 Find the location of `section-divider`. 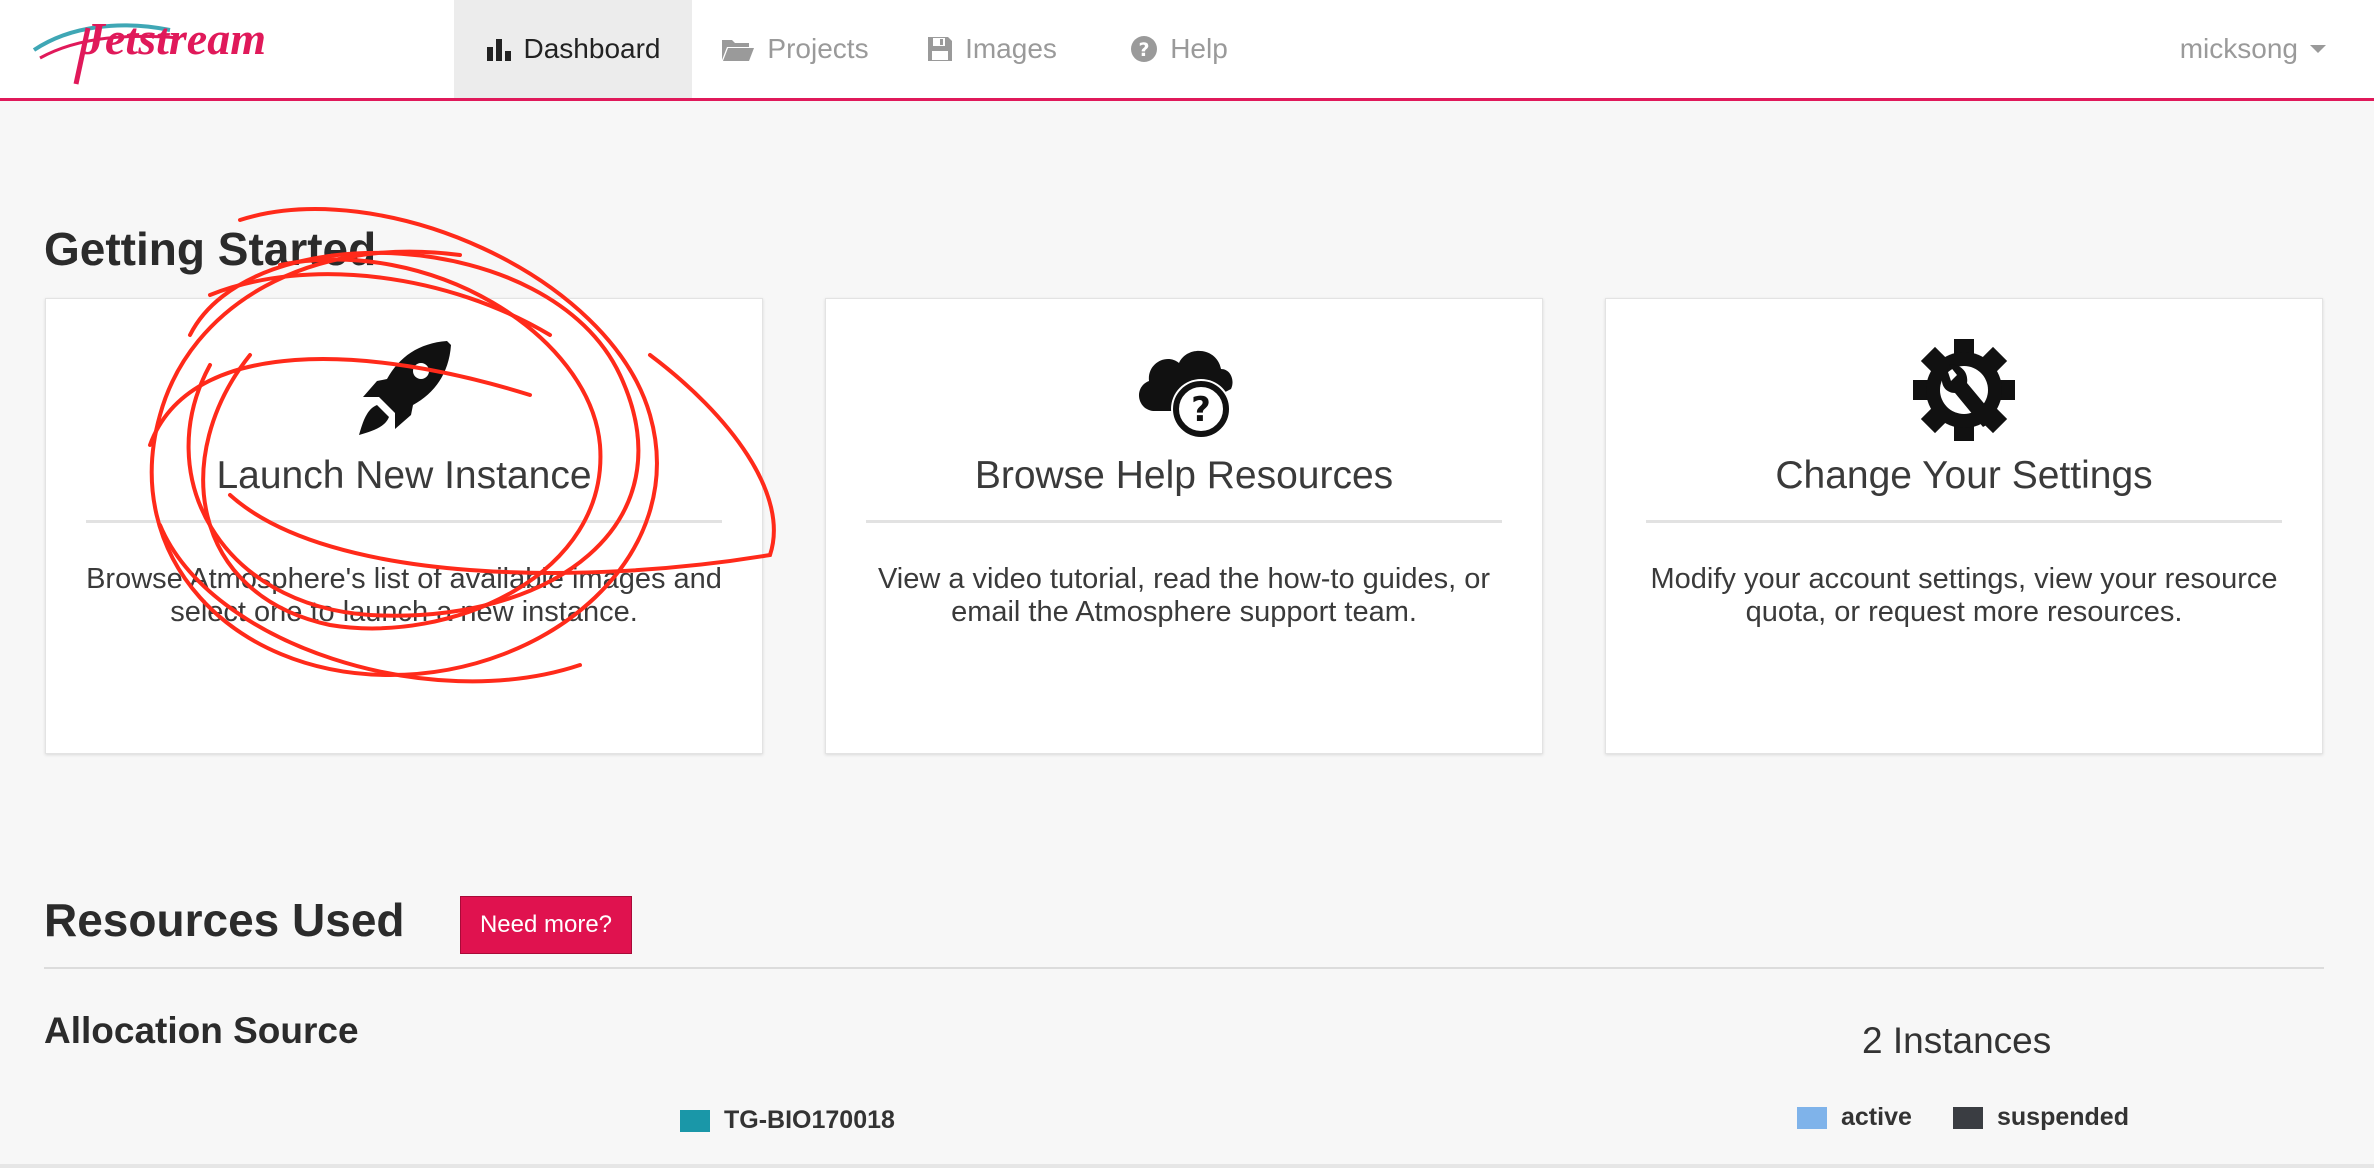

section-divider is located at coordinates (1184, 968).